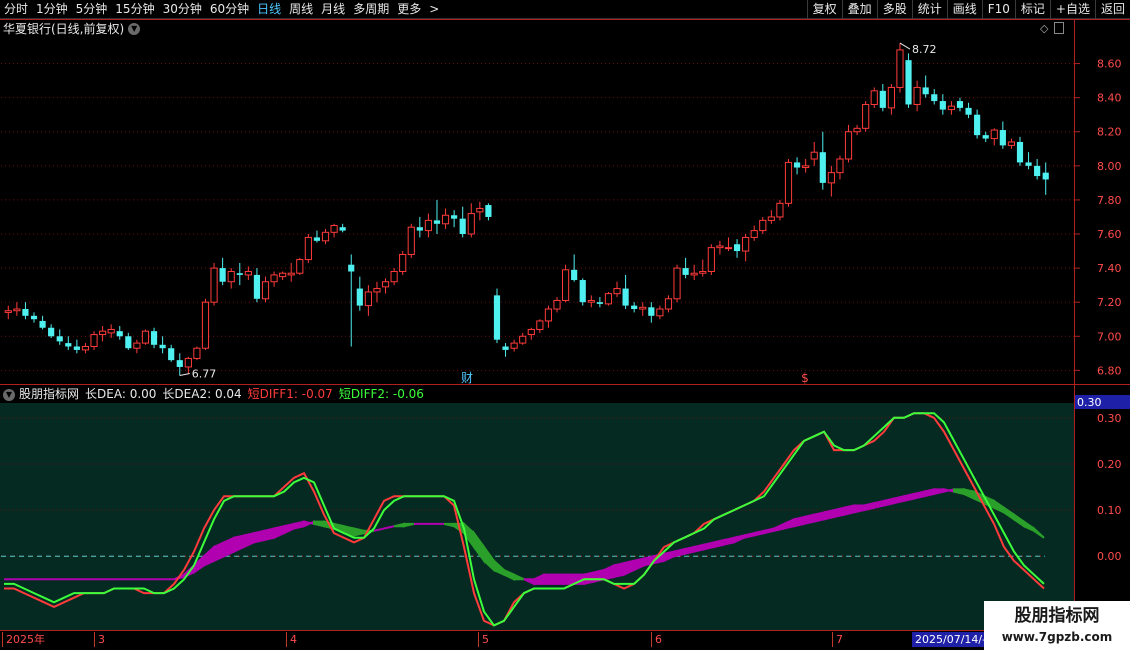 This screenshot has width=1130, height=650. What do you see at coordinates (1109, 510) in the screenshot?
I see `indicator-tick-label: 0.10` at bounding box center [1109, 510].